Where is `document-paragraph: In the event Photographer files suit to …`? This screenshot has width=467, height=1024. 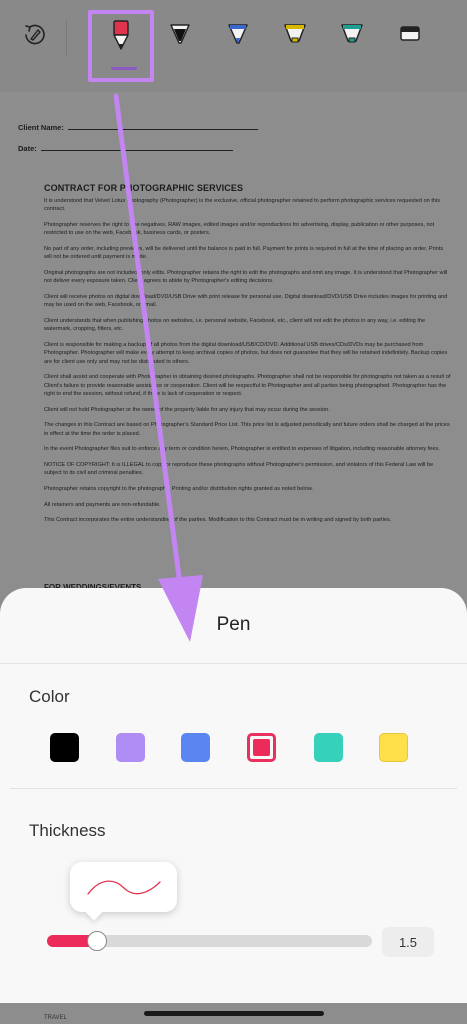
document-paragraph: In the event Photographer files suit to … is located at coordinates (242, 449).